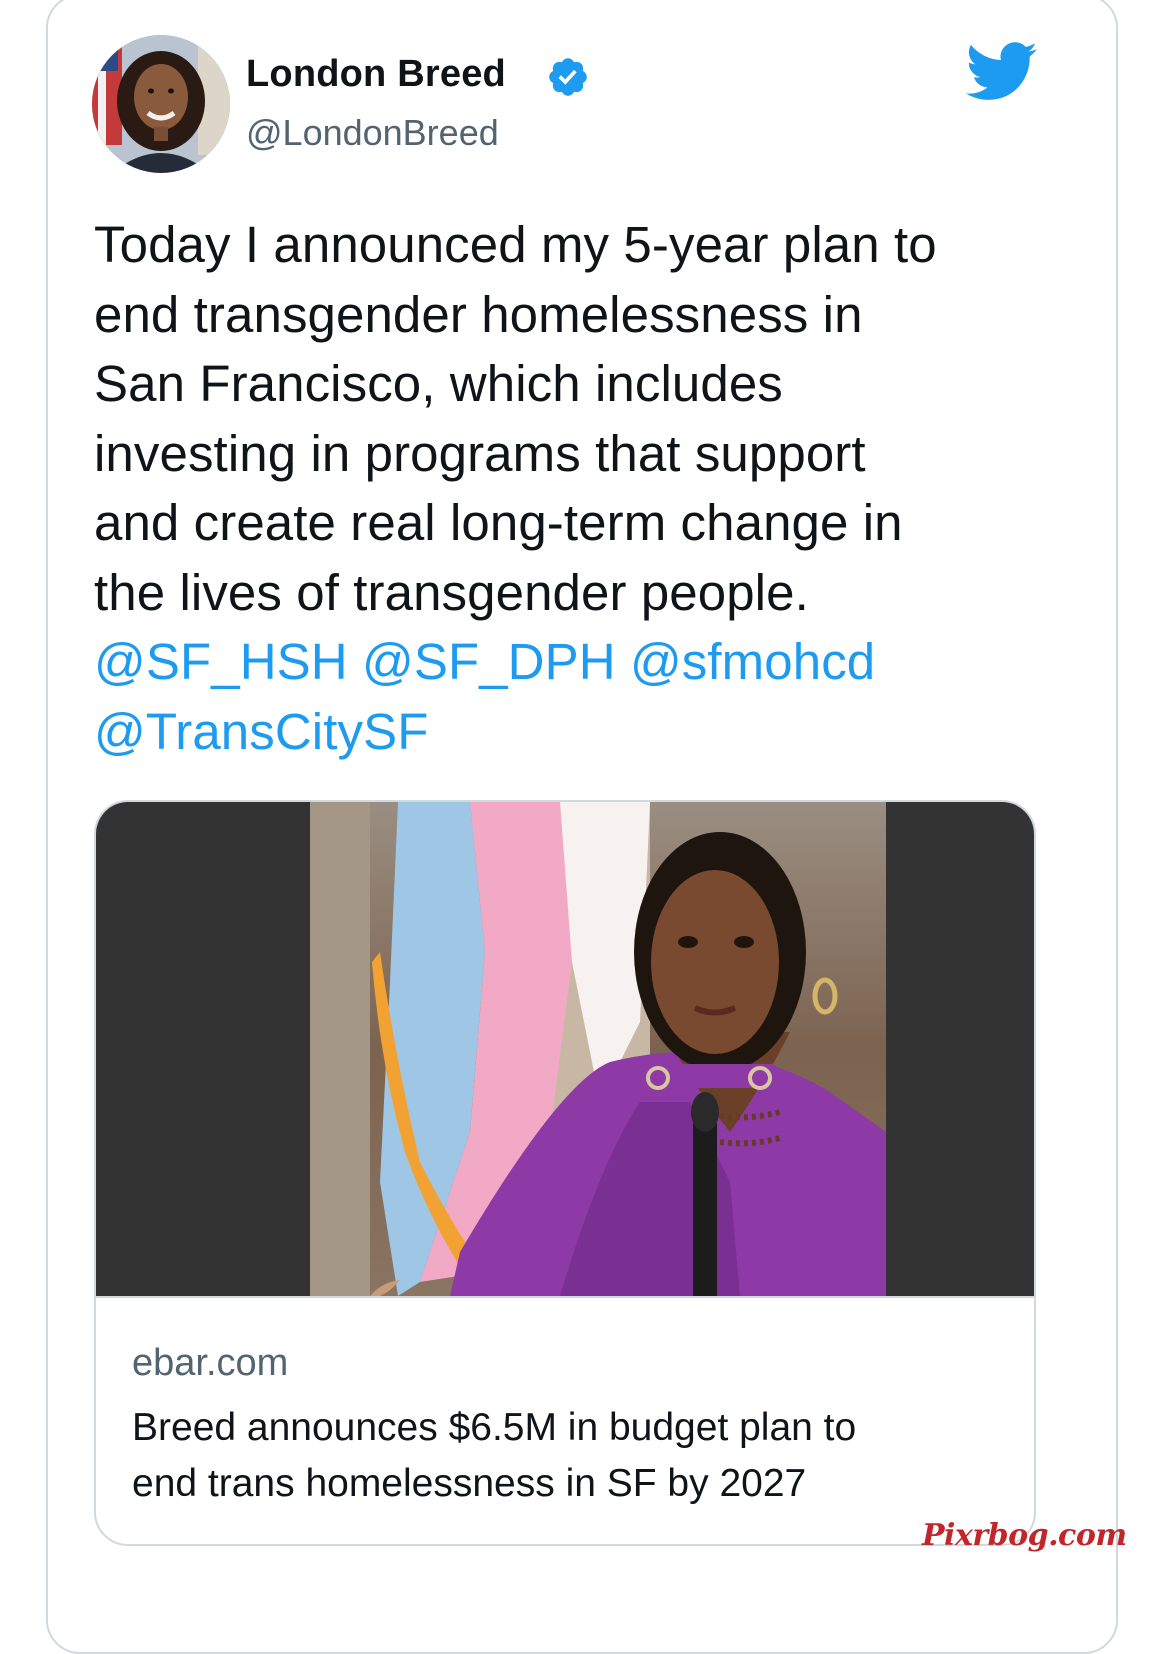  Describe the element at coordinates (1024, 1535) in the screenshot. I see `watermark: Pixrbog.com` at that location.